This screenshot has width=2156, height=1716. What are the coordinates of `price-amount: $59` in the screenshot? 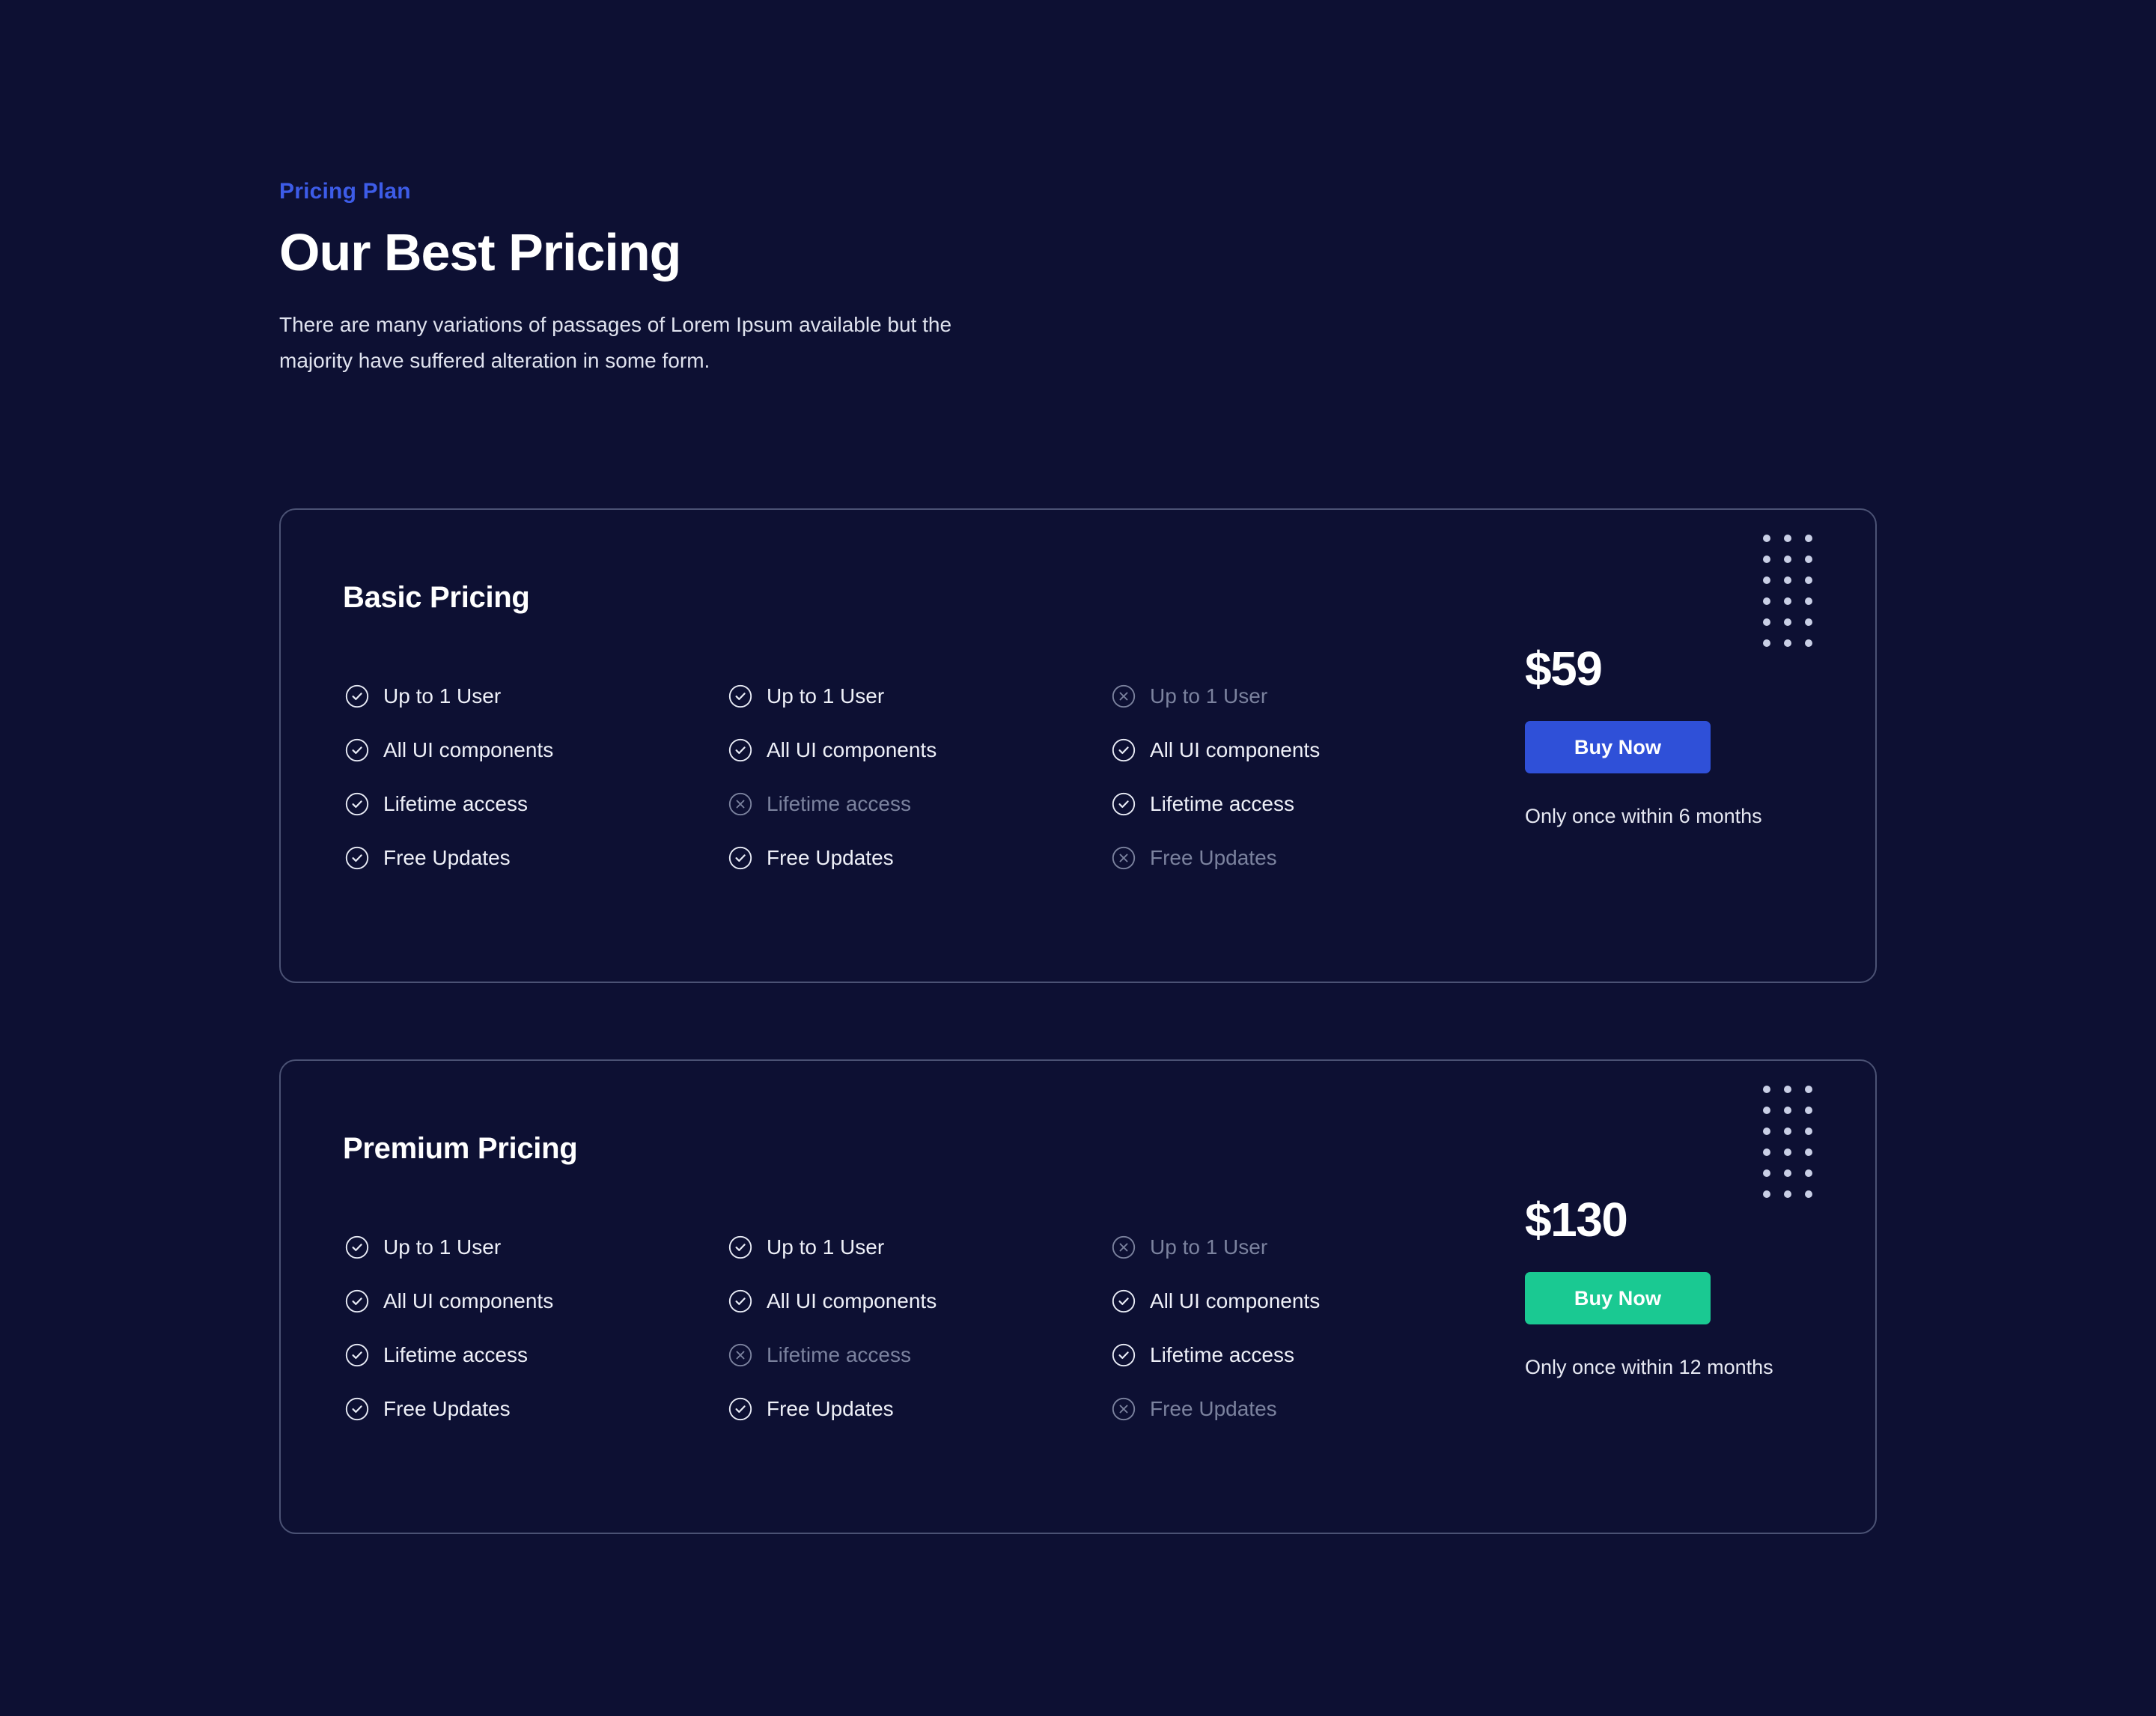 It's located at (1564, 669).